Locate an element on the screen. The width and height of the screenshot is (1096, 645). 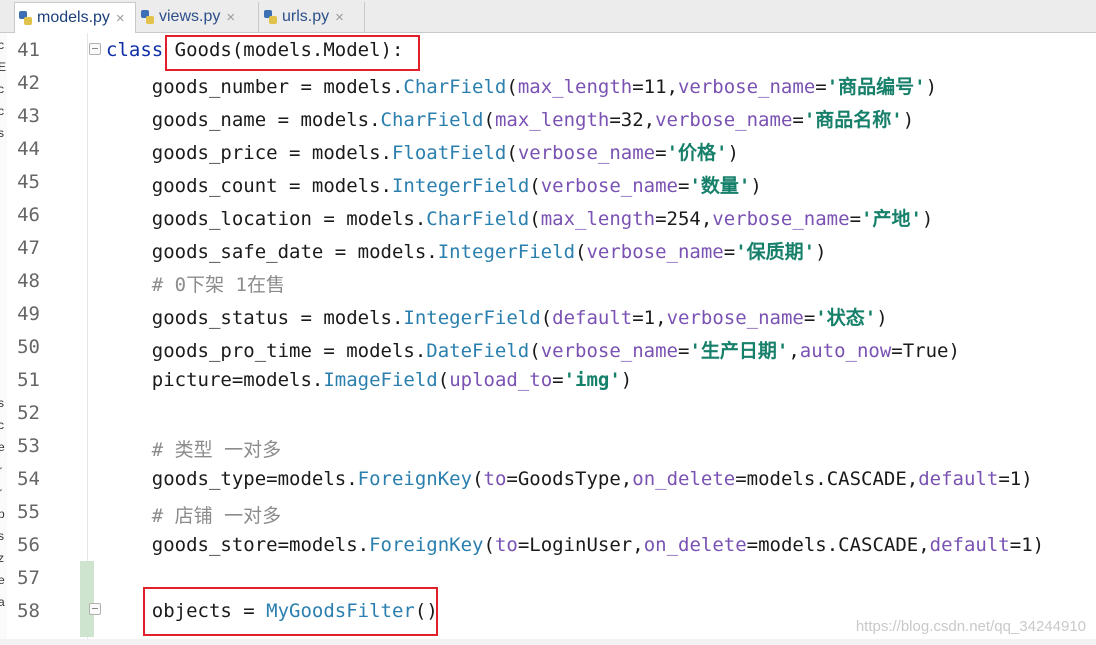
code-token: FloatField is located at coordinates (449, 153).